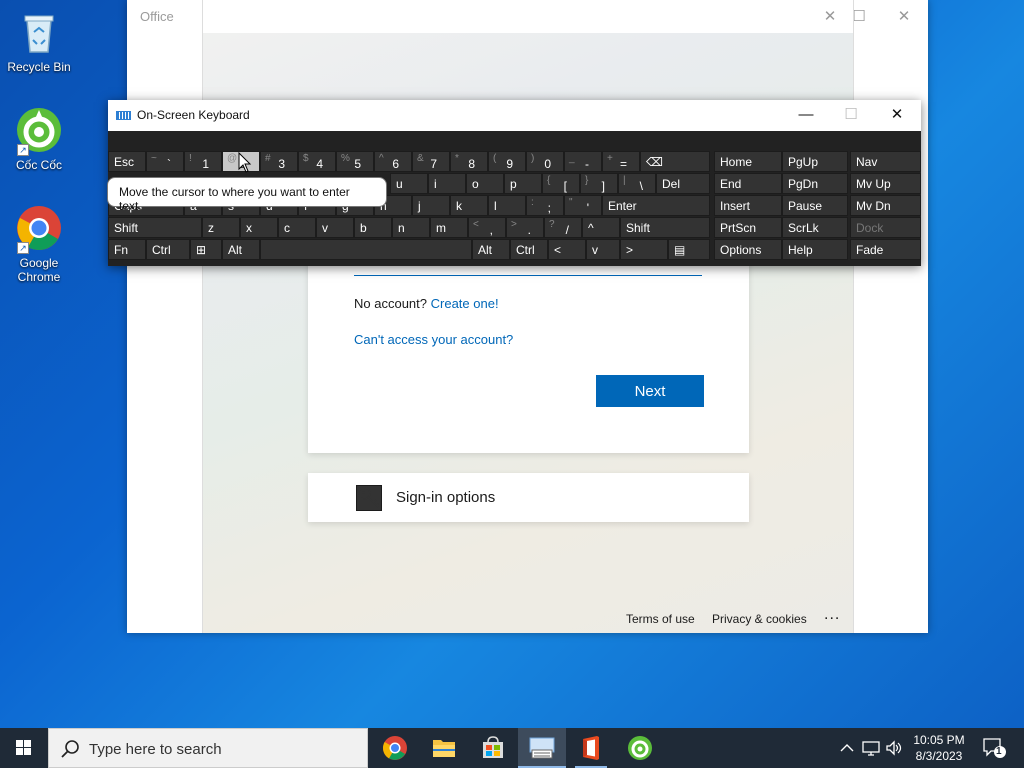  I want to click on key-row3-9: l, so click(507, 205).